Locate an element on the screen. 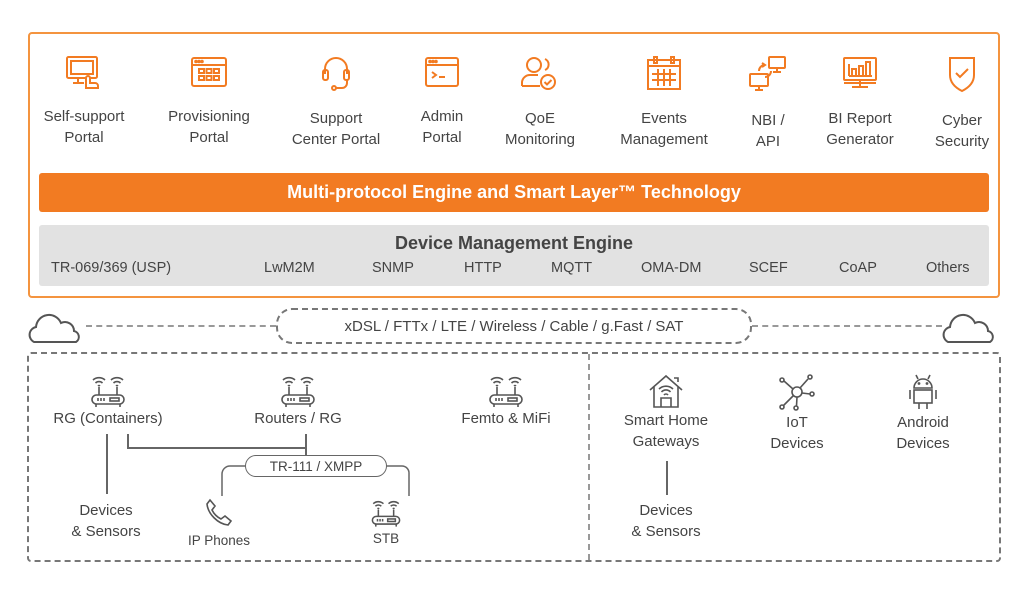  connector-router-to-tr111 is located at coordinates (306, 445).